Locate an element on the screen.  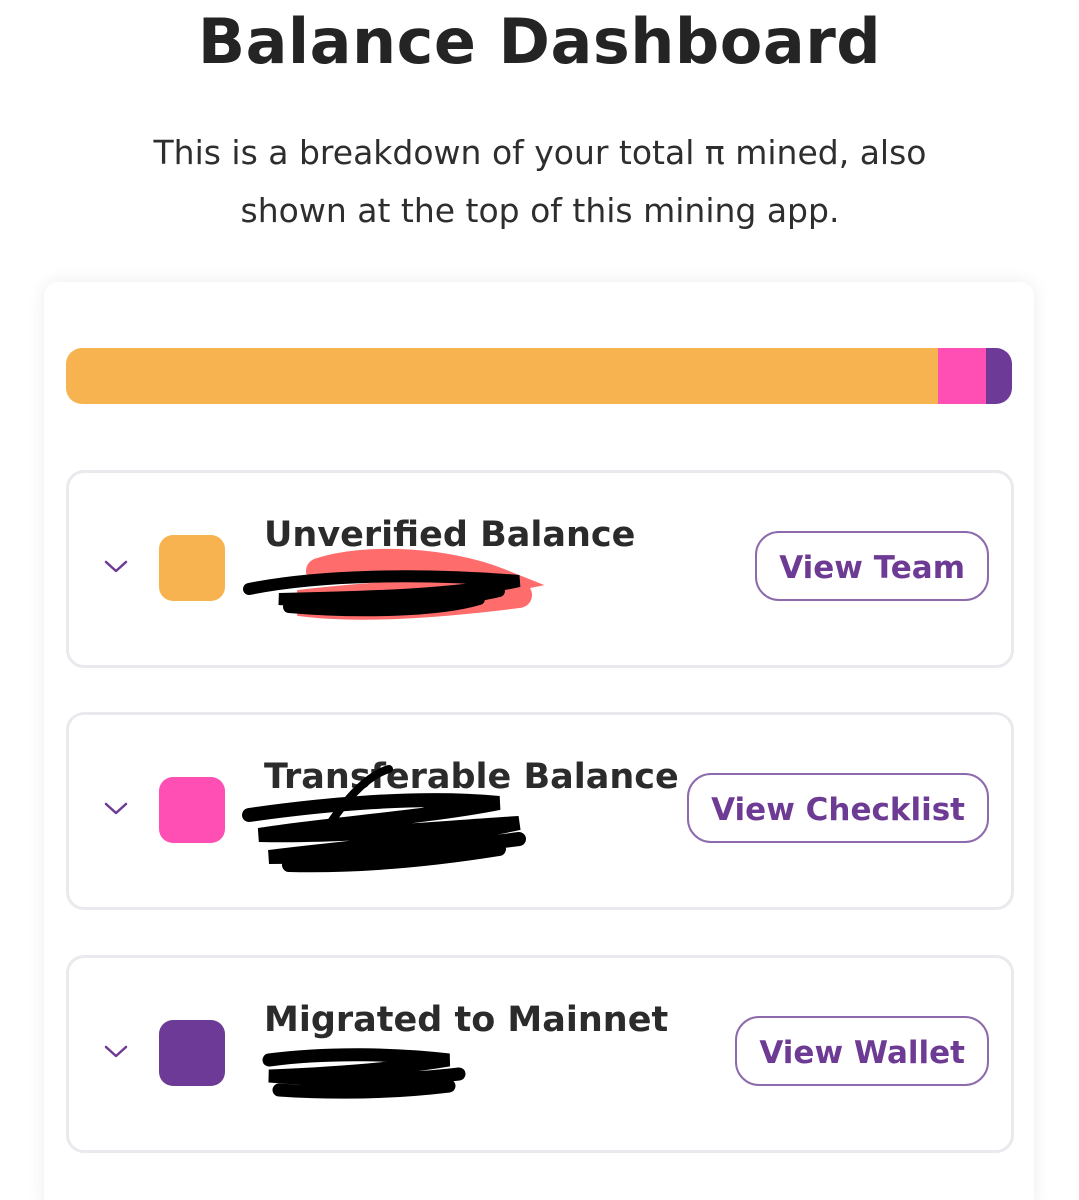
balance-row-unverified: Unverified Balance View Team is located at coordinates (540, 569).